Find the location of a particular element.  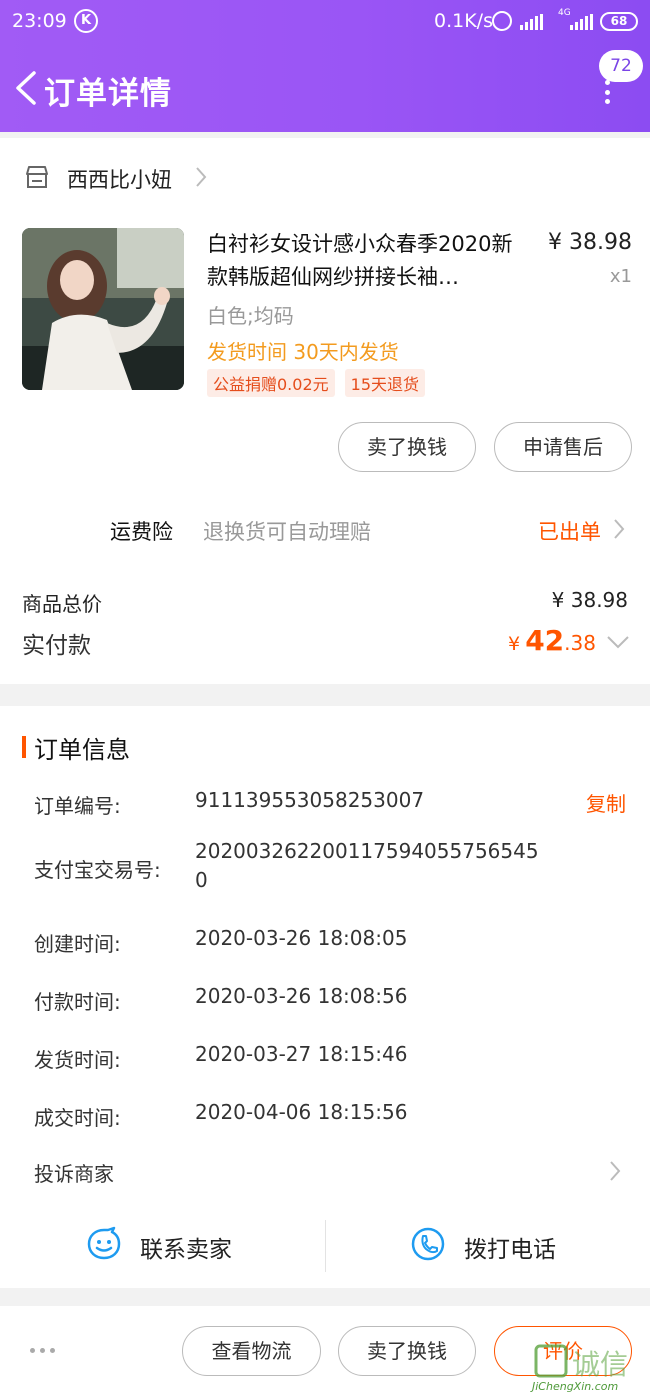

paid-time-value: 2020-03-26 18:08:56 is located at coordinates (301, 996).